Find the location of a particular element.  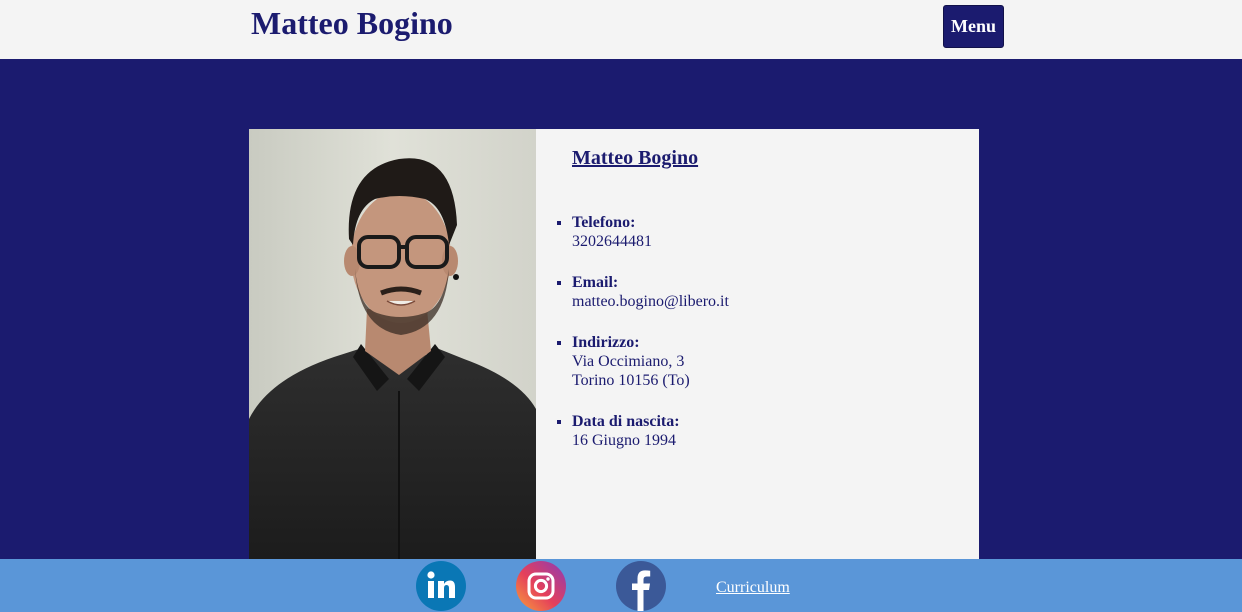

linkedin-link is located at coordinates (441, 586).